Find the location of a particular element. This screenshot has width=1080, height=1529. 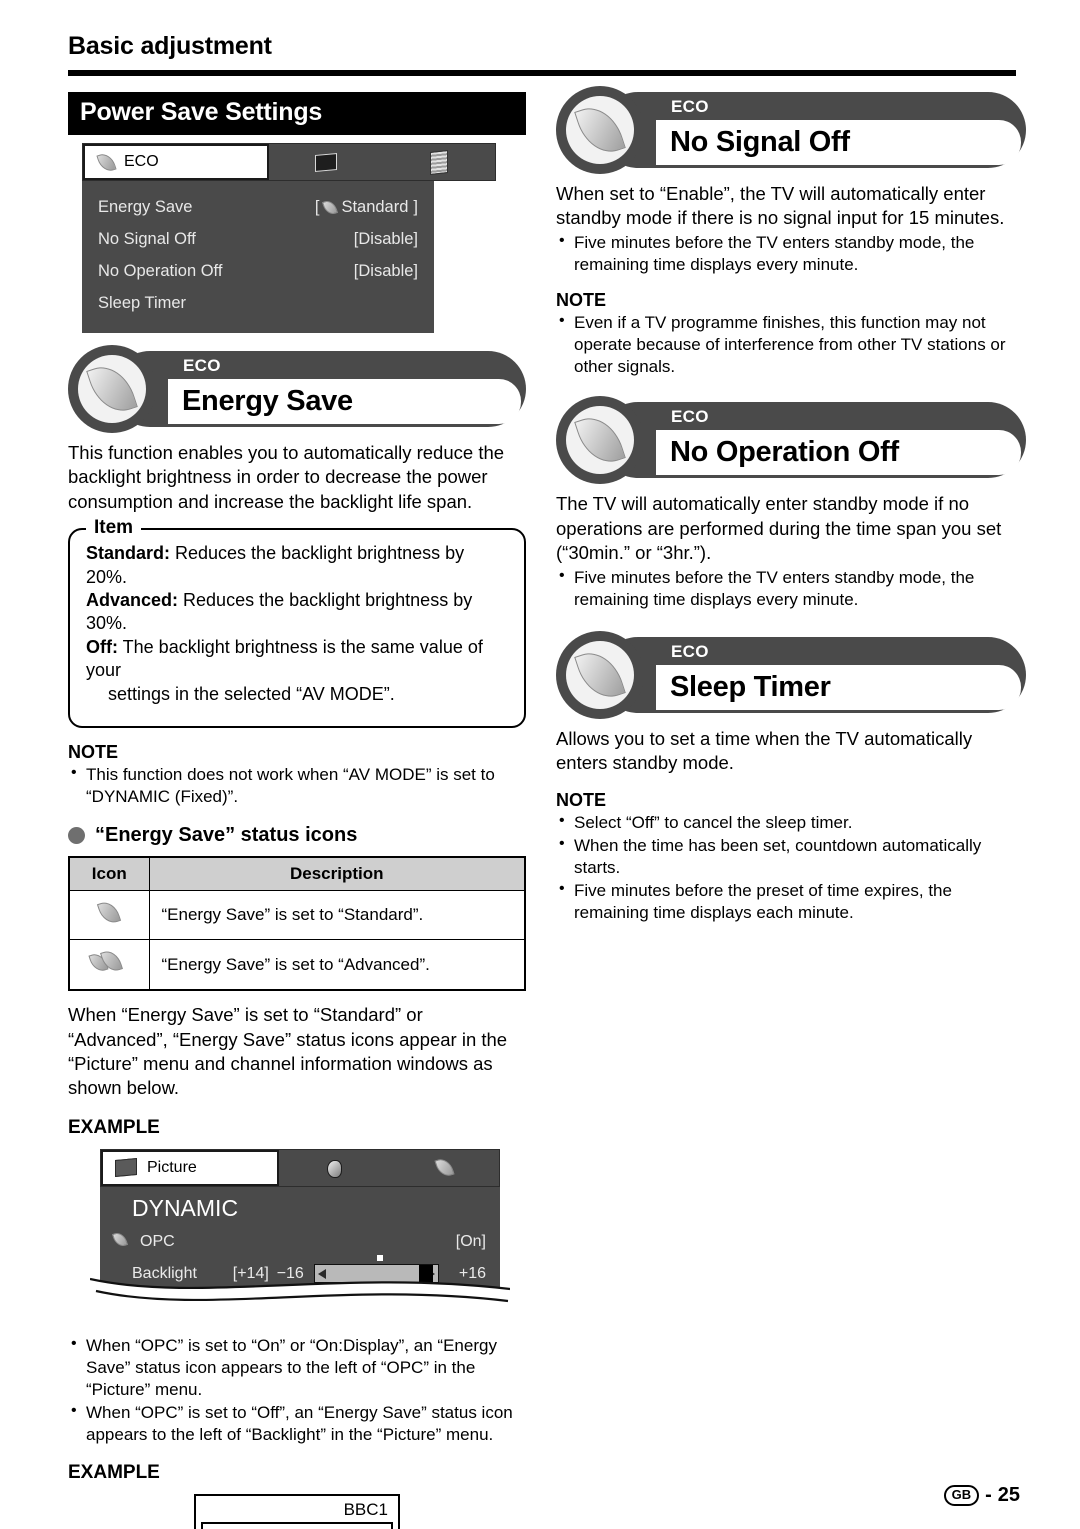

header-rule is located at coordinates (542, 73).